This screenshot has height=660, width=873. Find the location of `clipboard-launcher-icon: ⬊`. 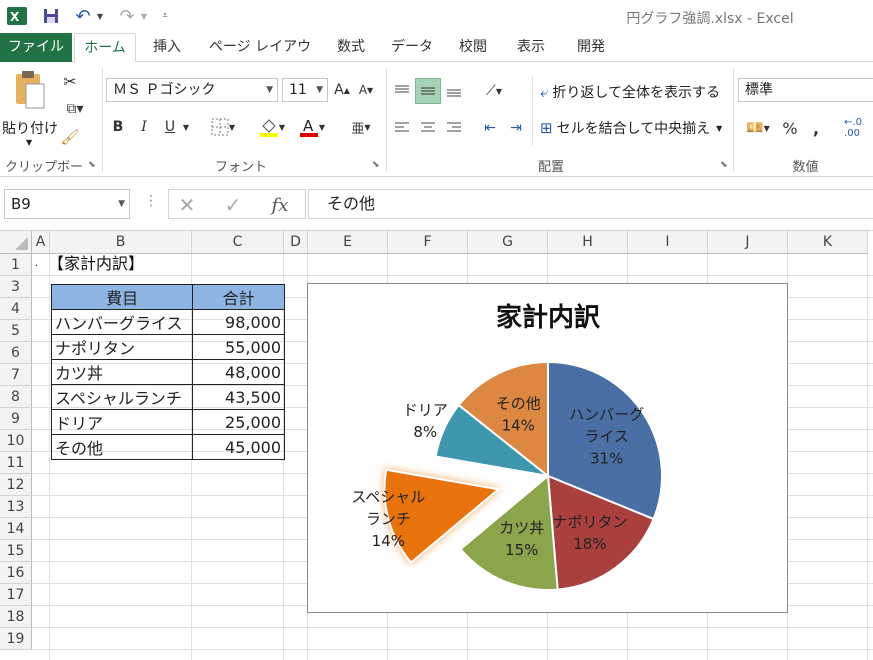

clipboard-launcher-icon: ⬊ is located at coordinates (92, 165).